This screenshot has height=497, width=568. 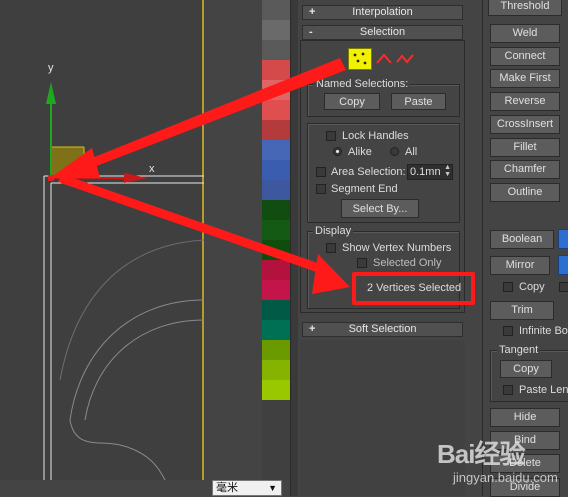 What do you see at coordinates (382, 32) in the screenshot?
I see `rollout-selection: - Selection` at bounding box center [382, 32].